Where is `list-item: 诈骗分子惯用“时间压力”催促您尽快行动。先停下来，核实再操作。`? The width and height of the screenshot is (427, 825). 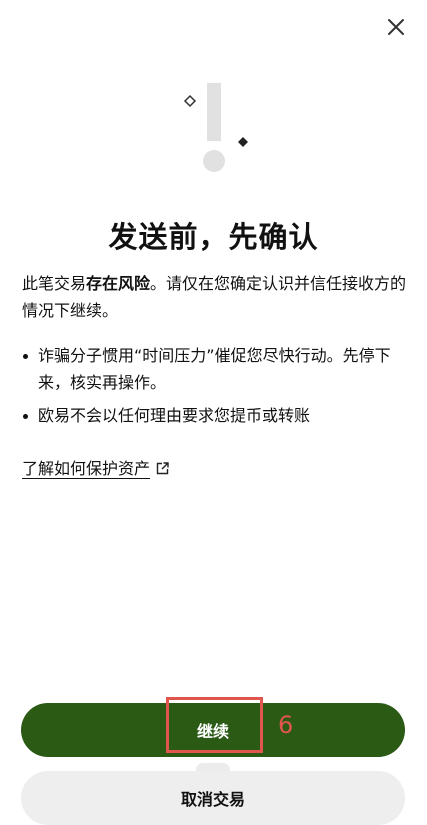
list-item: 诈骗分子惯用“时间压力”催促您尽快行动。先停下来，核实再操作。 is located at coordinates (214, 369).